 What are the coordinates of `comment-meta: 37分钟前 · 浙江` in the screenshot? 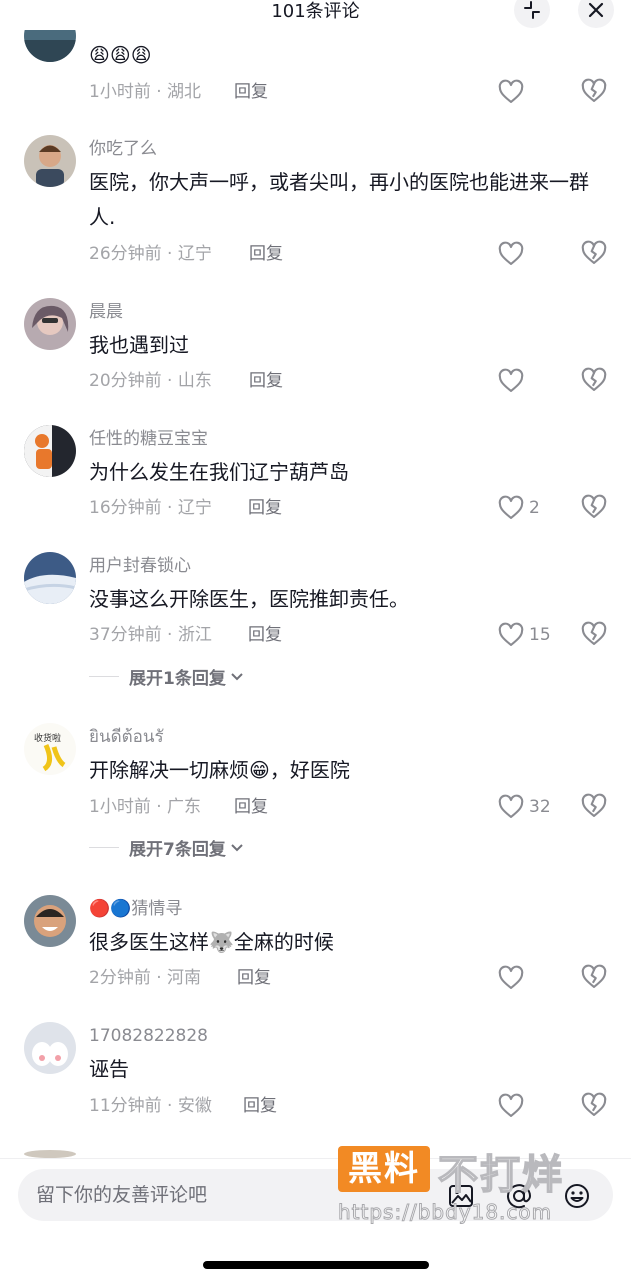 It's located at (150, 635).